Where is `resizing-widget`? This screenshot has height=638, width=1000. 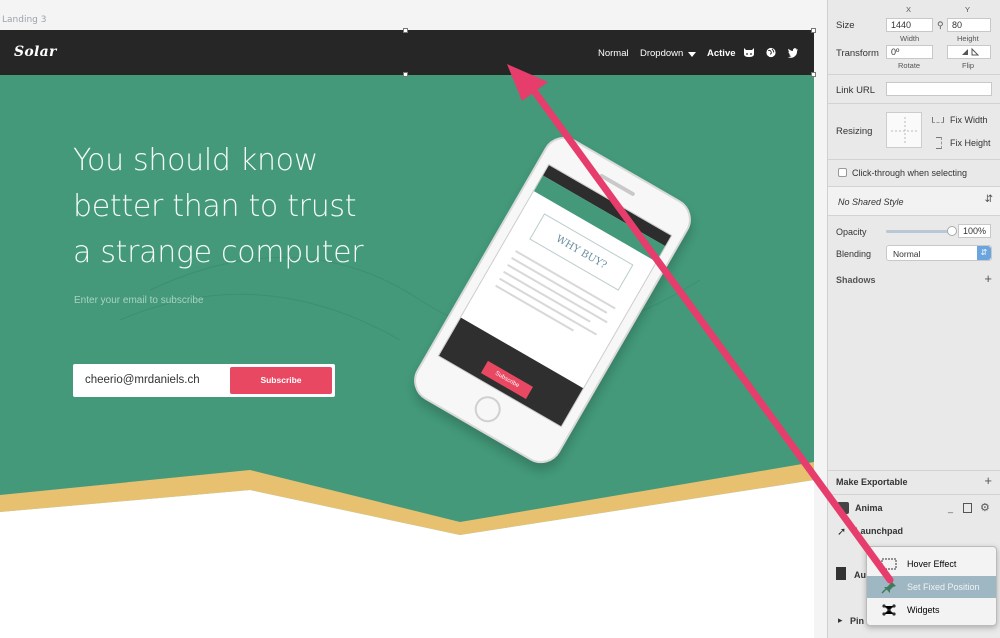
resizing-widget is located at coordinates (904, 130).